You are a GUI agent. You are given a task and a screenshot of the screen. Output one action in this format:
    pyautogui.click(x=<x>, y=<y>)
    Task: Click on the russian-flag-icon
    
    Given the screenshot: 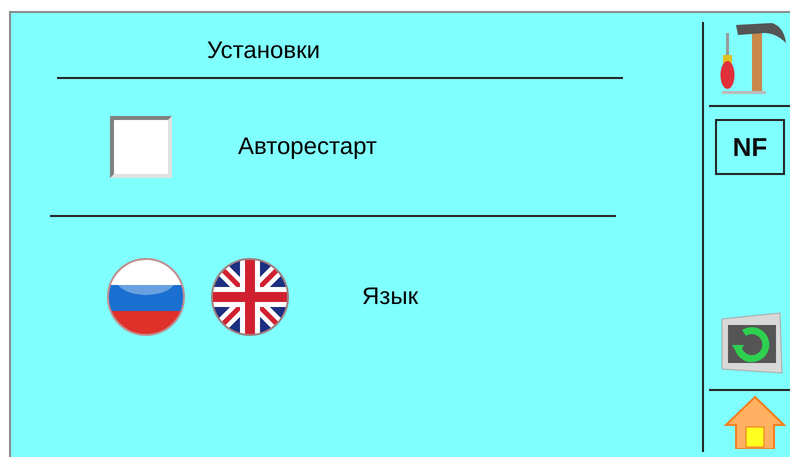 What is the action you would take?
    pyautogui.click(x=146, y=297)
    